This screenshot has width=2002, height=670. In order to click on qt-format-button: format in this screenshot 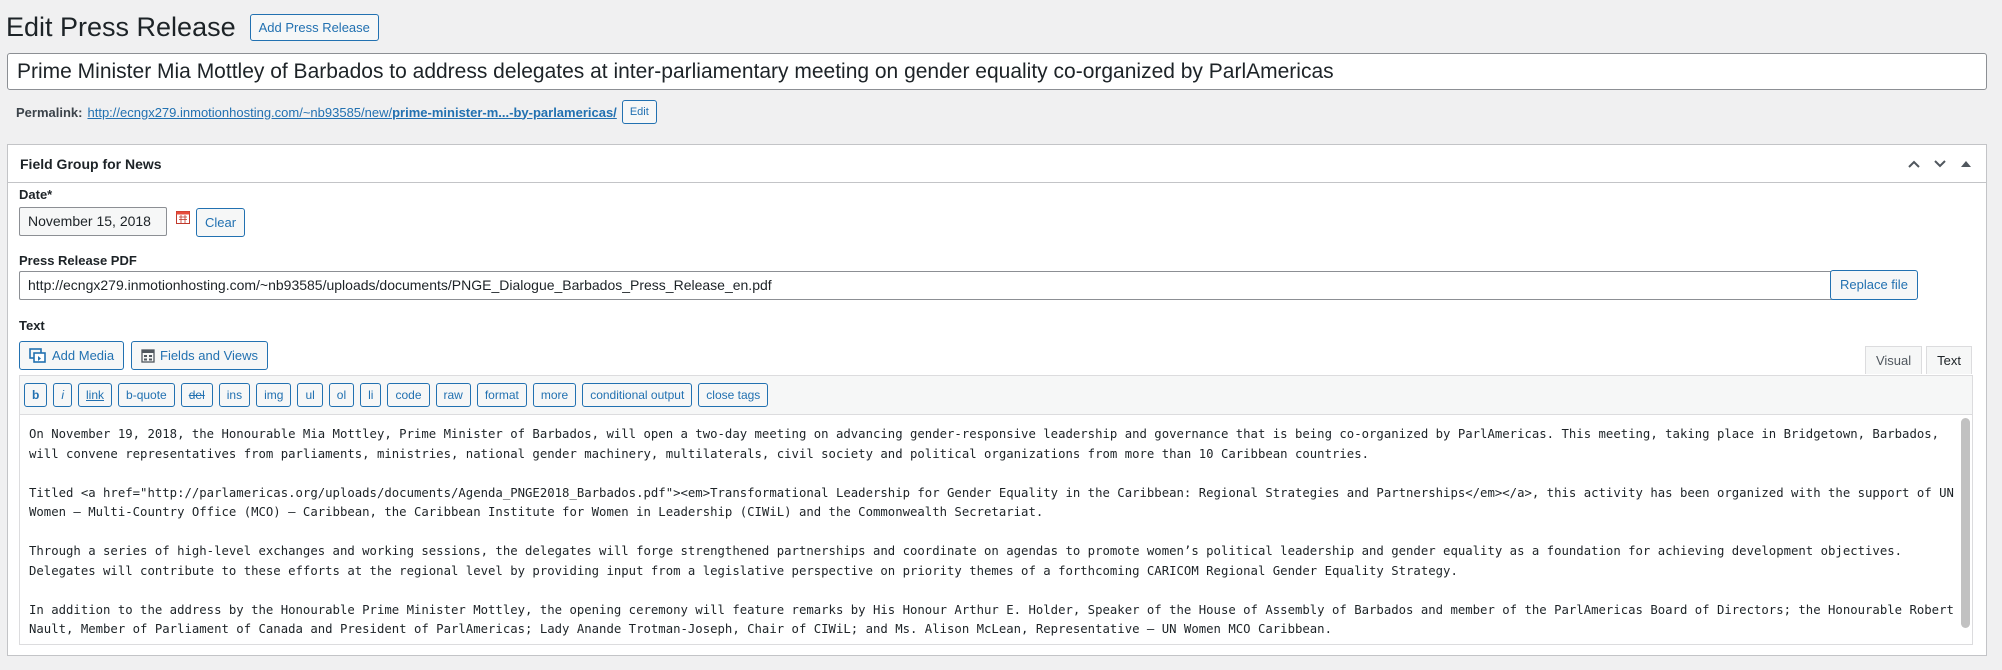, I will do `click(501, 395)`.